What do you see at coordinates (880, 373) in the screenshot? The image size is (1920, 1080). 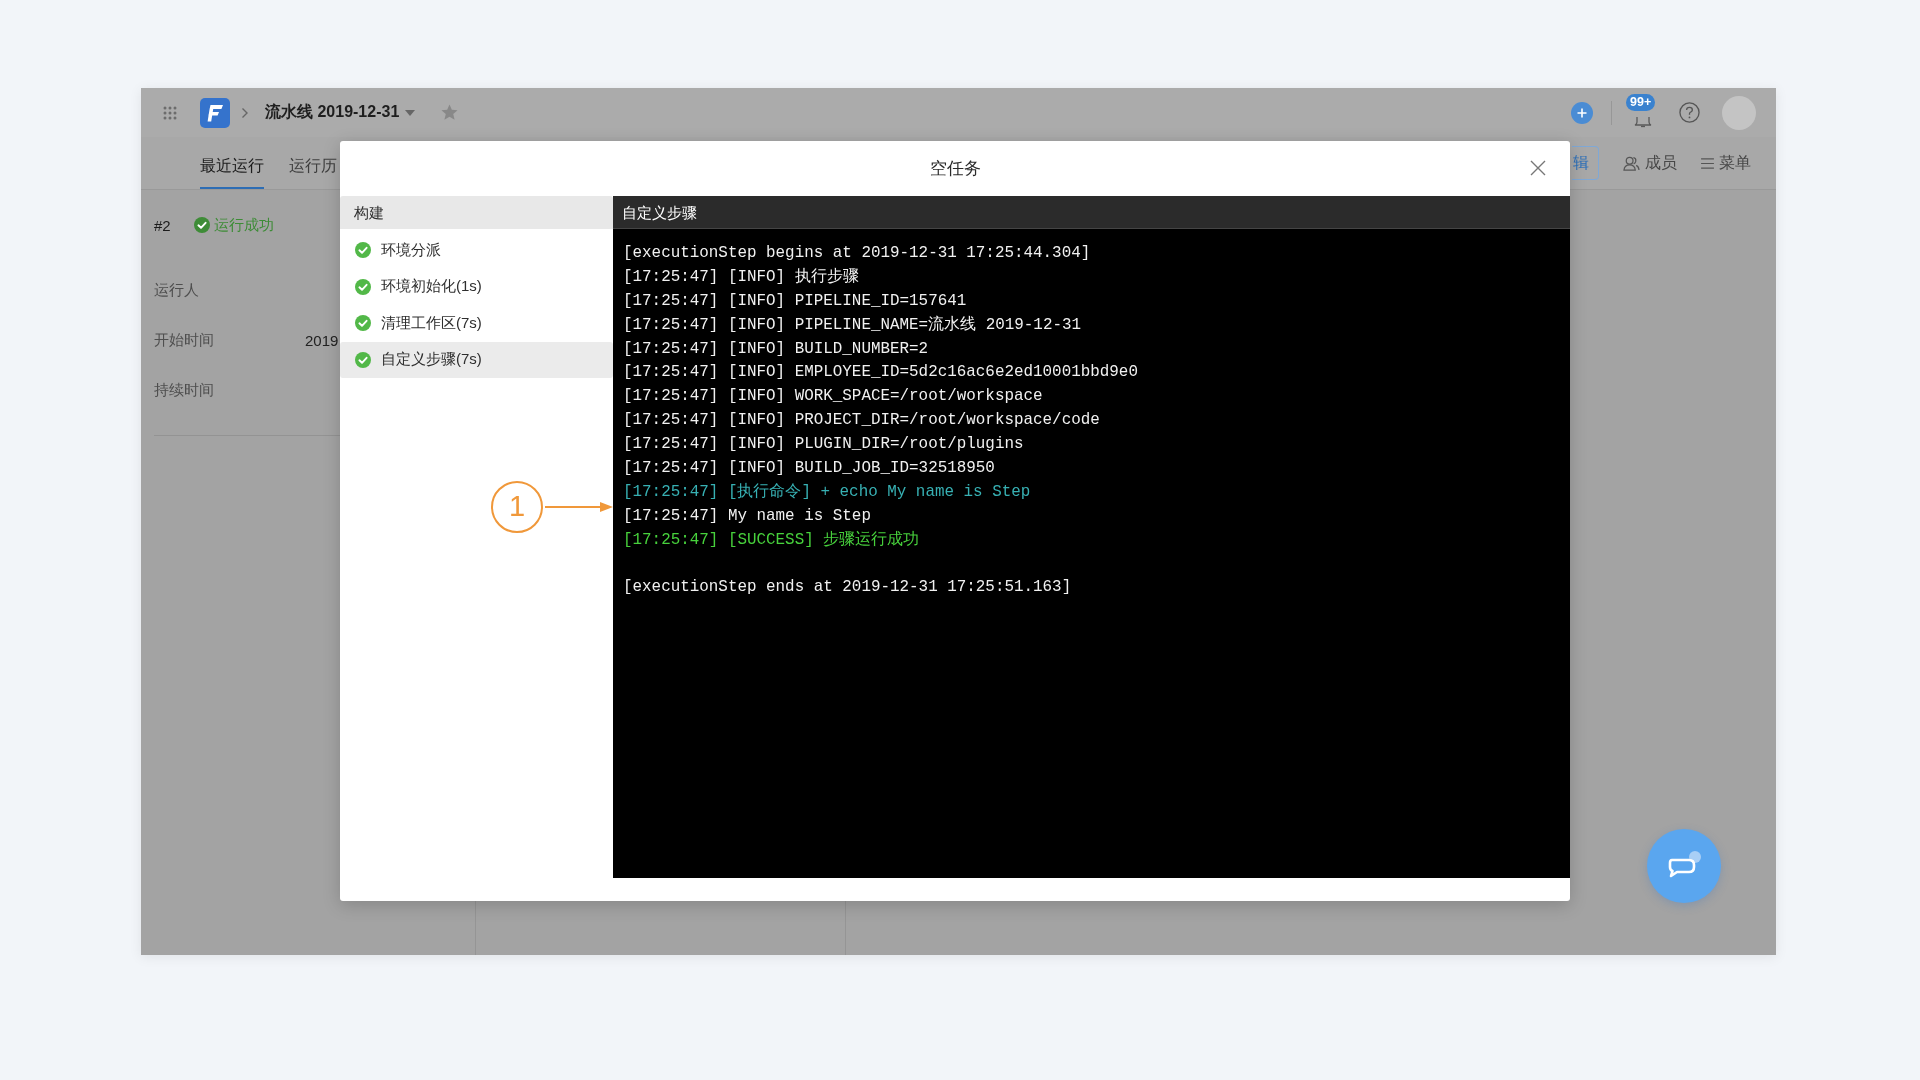 I see `log-line: [17:25:47] [INFO] EMPLOYEE_ID=5d2c16ac6e2ed10001bbd9e0` at bounding box center [880, 373].